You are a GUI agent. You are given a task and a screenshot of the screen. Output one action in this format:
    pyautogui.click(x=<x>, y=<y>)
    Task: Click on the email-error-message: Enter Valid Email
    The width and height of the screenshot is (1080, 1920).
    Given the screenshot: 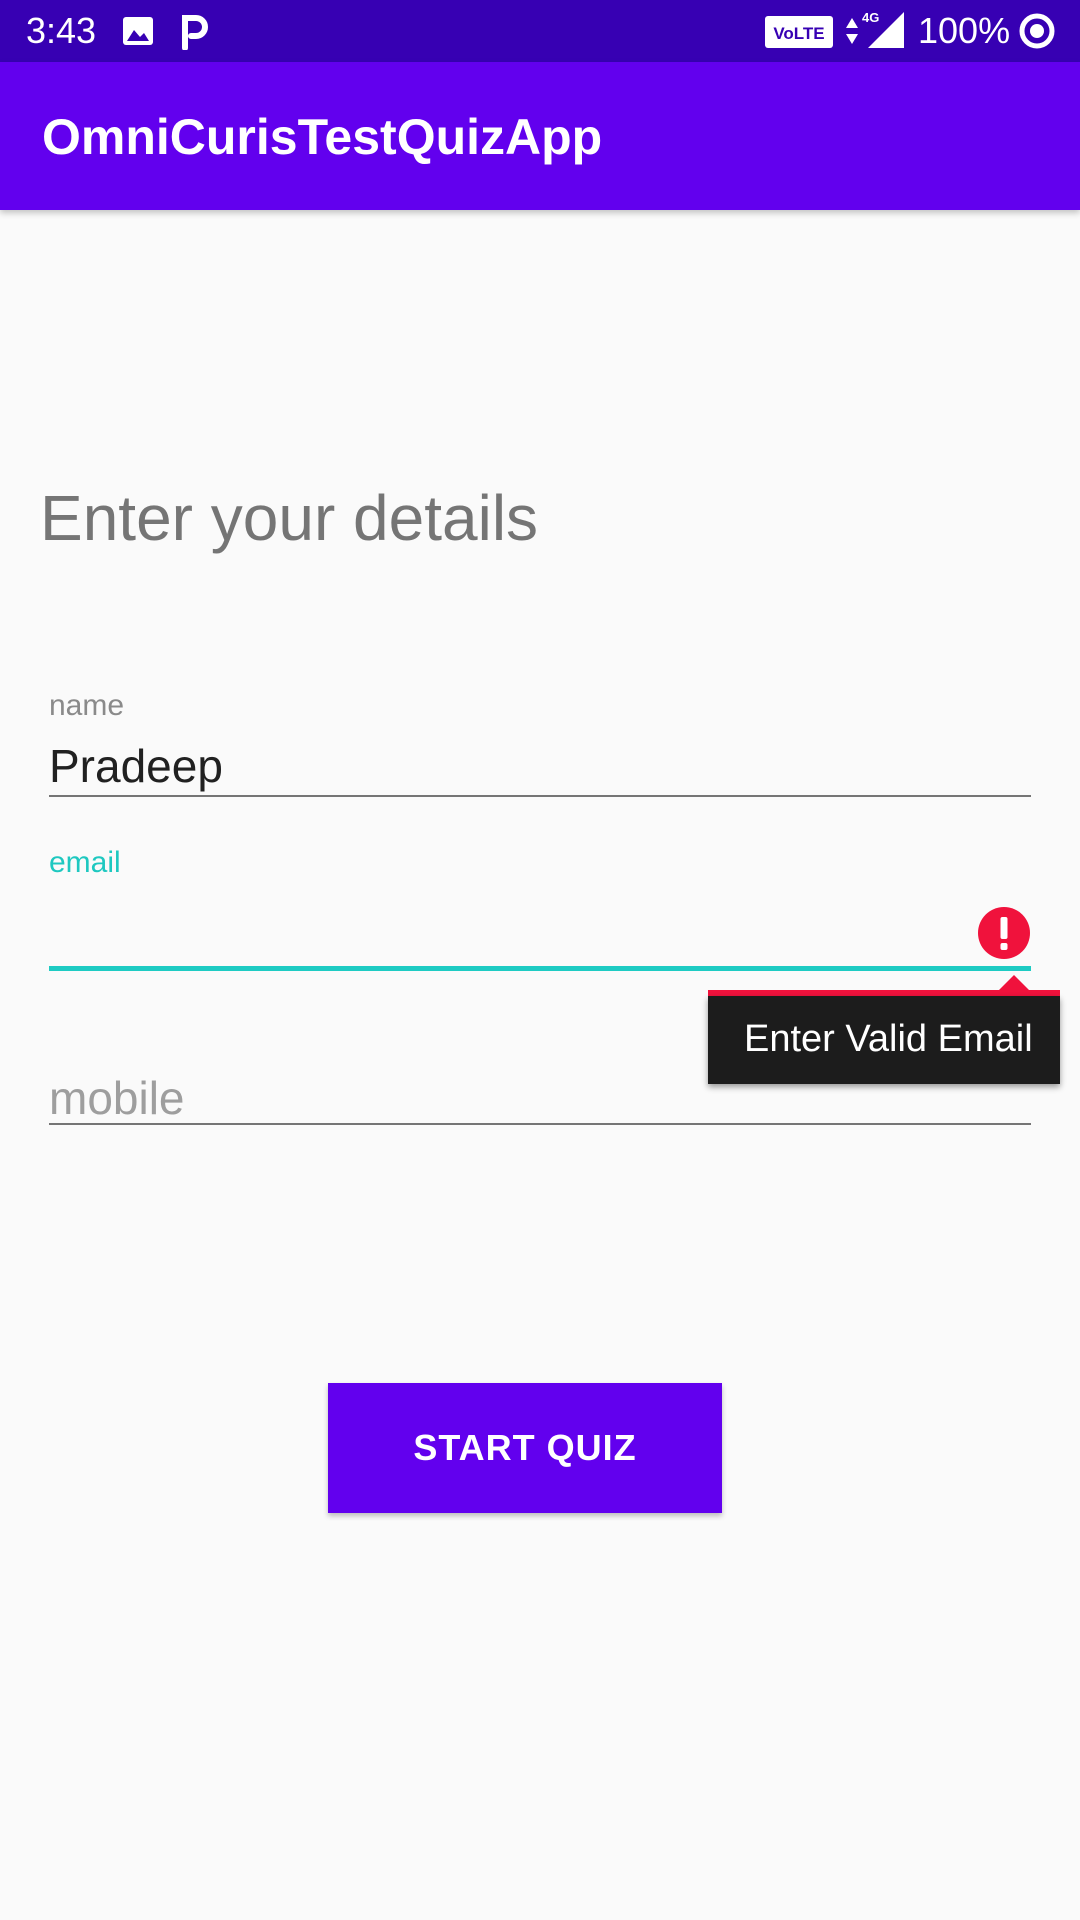 What is the action you would take?
    pyautogui.click(x=888, y=1039)
    